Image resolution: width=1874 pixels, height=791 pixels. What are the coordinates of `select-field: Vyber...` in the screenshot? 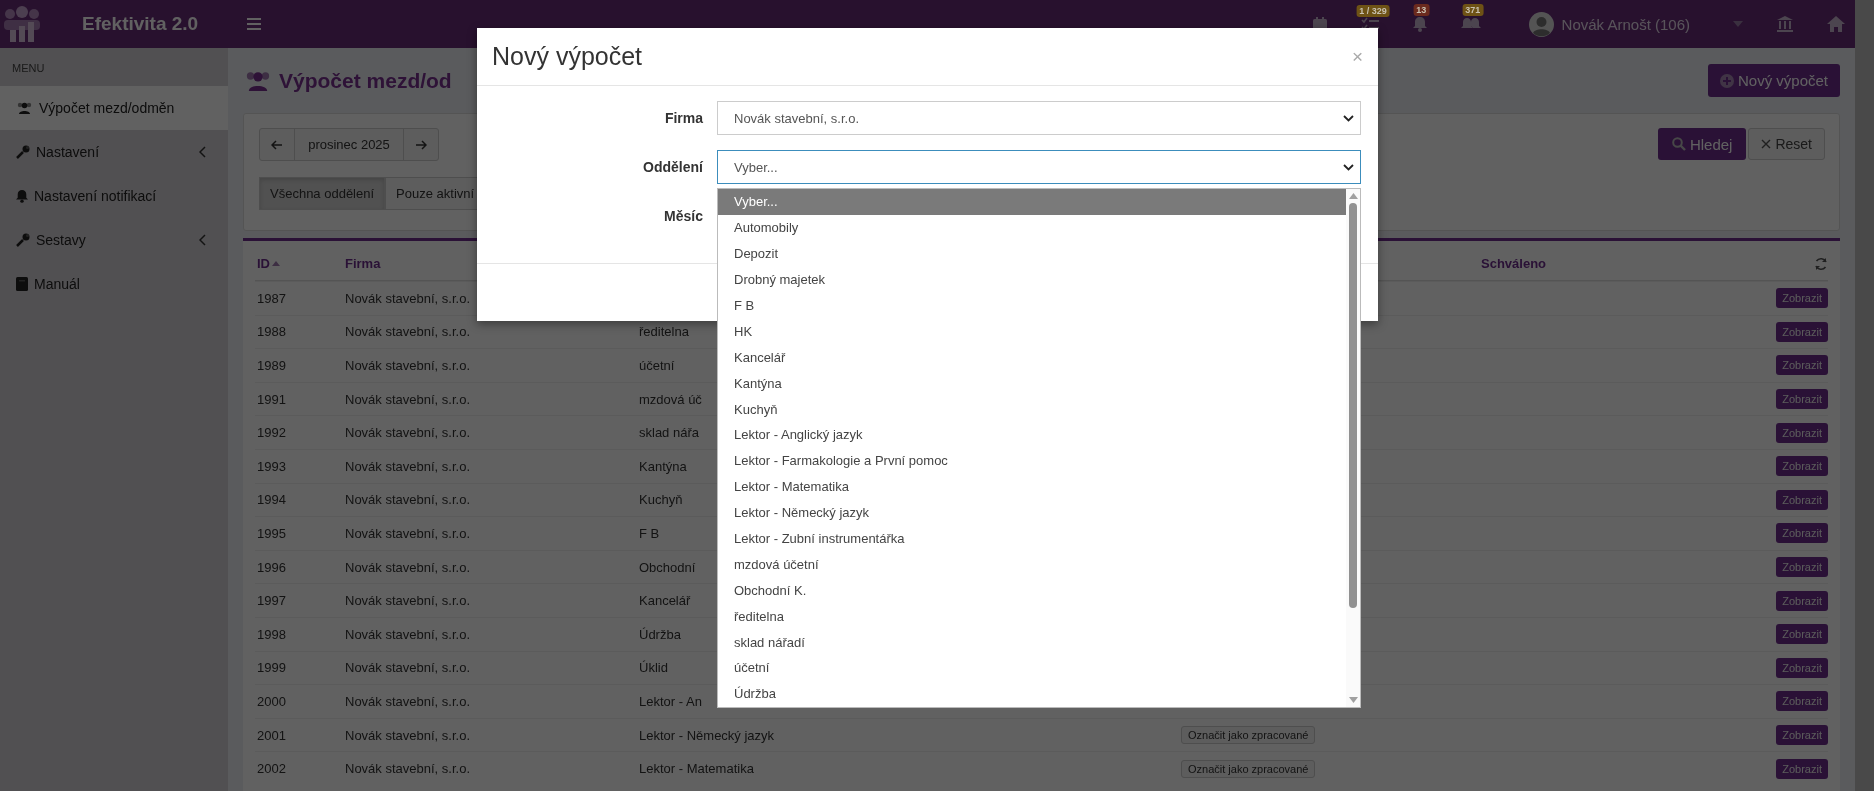 It's located at (1039, 167).